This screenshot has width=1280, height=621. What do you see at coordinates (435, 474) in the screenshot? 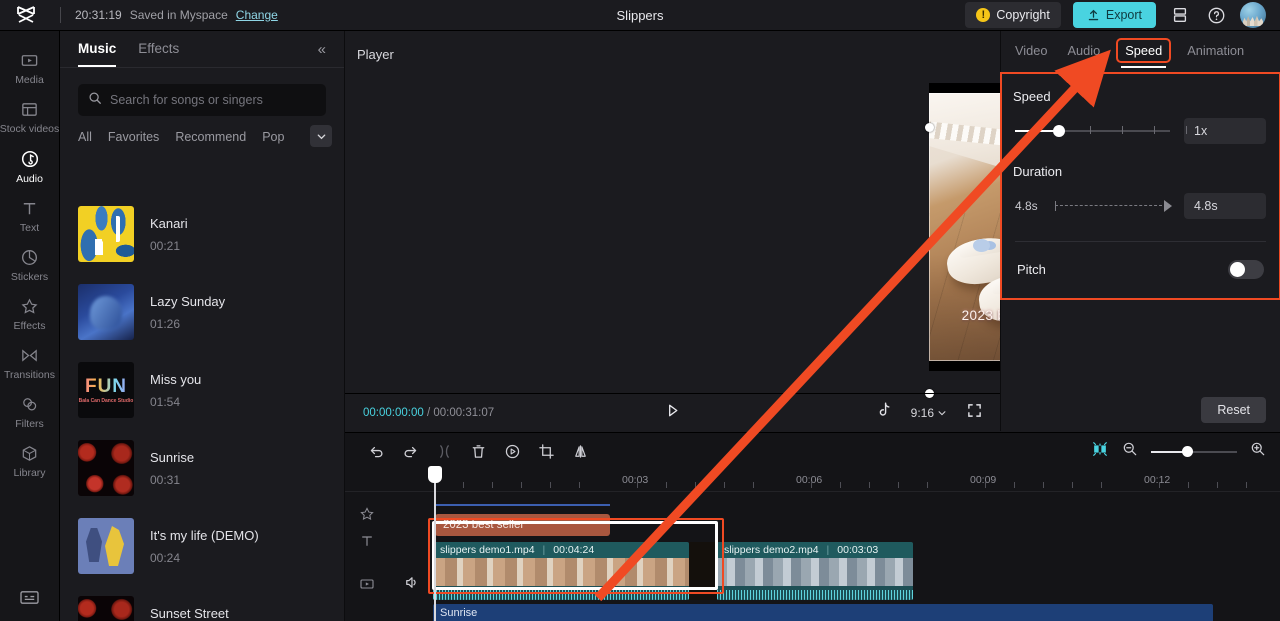
I see `playhead-handle` at bounding box center [435, 474].